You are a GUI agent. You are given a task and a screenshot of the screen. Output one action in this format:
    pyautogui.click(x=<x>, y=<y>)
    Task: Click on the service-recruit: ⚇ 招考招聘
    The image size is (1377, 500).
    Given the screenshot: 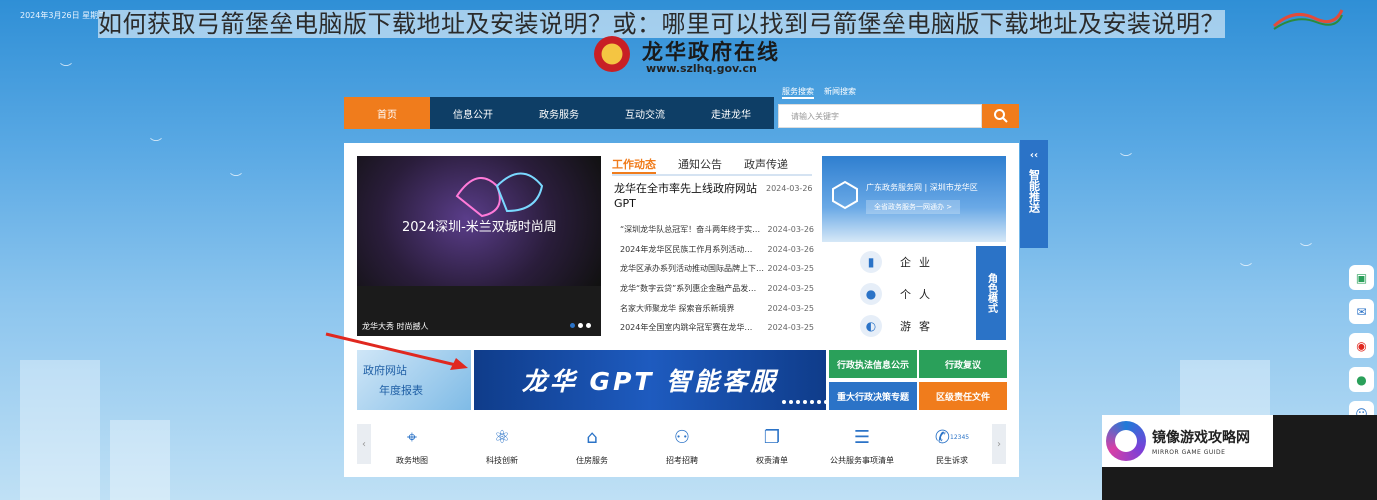 What is the action you would take?
    pyautogui.click(x=682, y=445)
    